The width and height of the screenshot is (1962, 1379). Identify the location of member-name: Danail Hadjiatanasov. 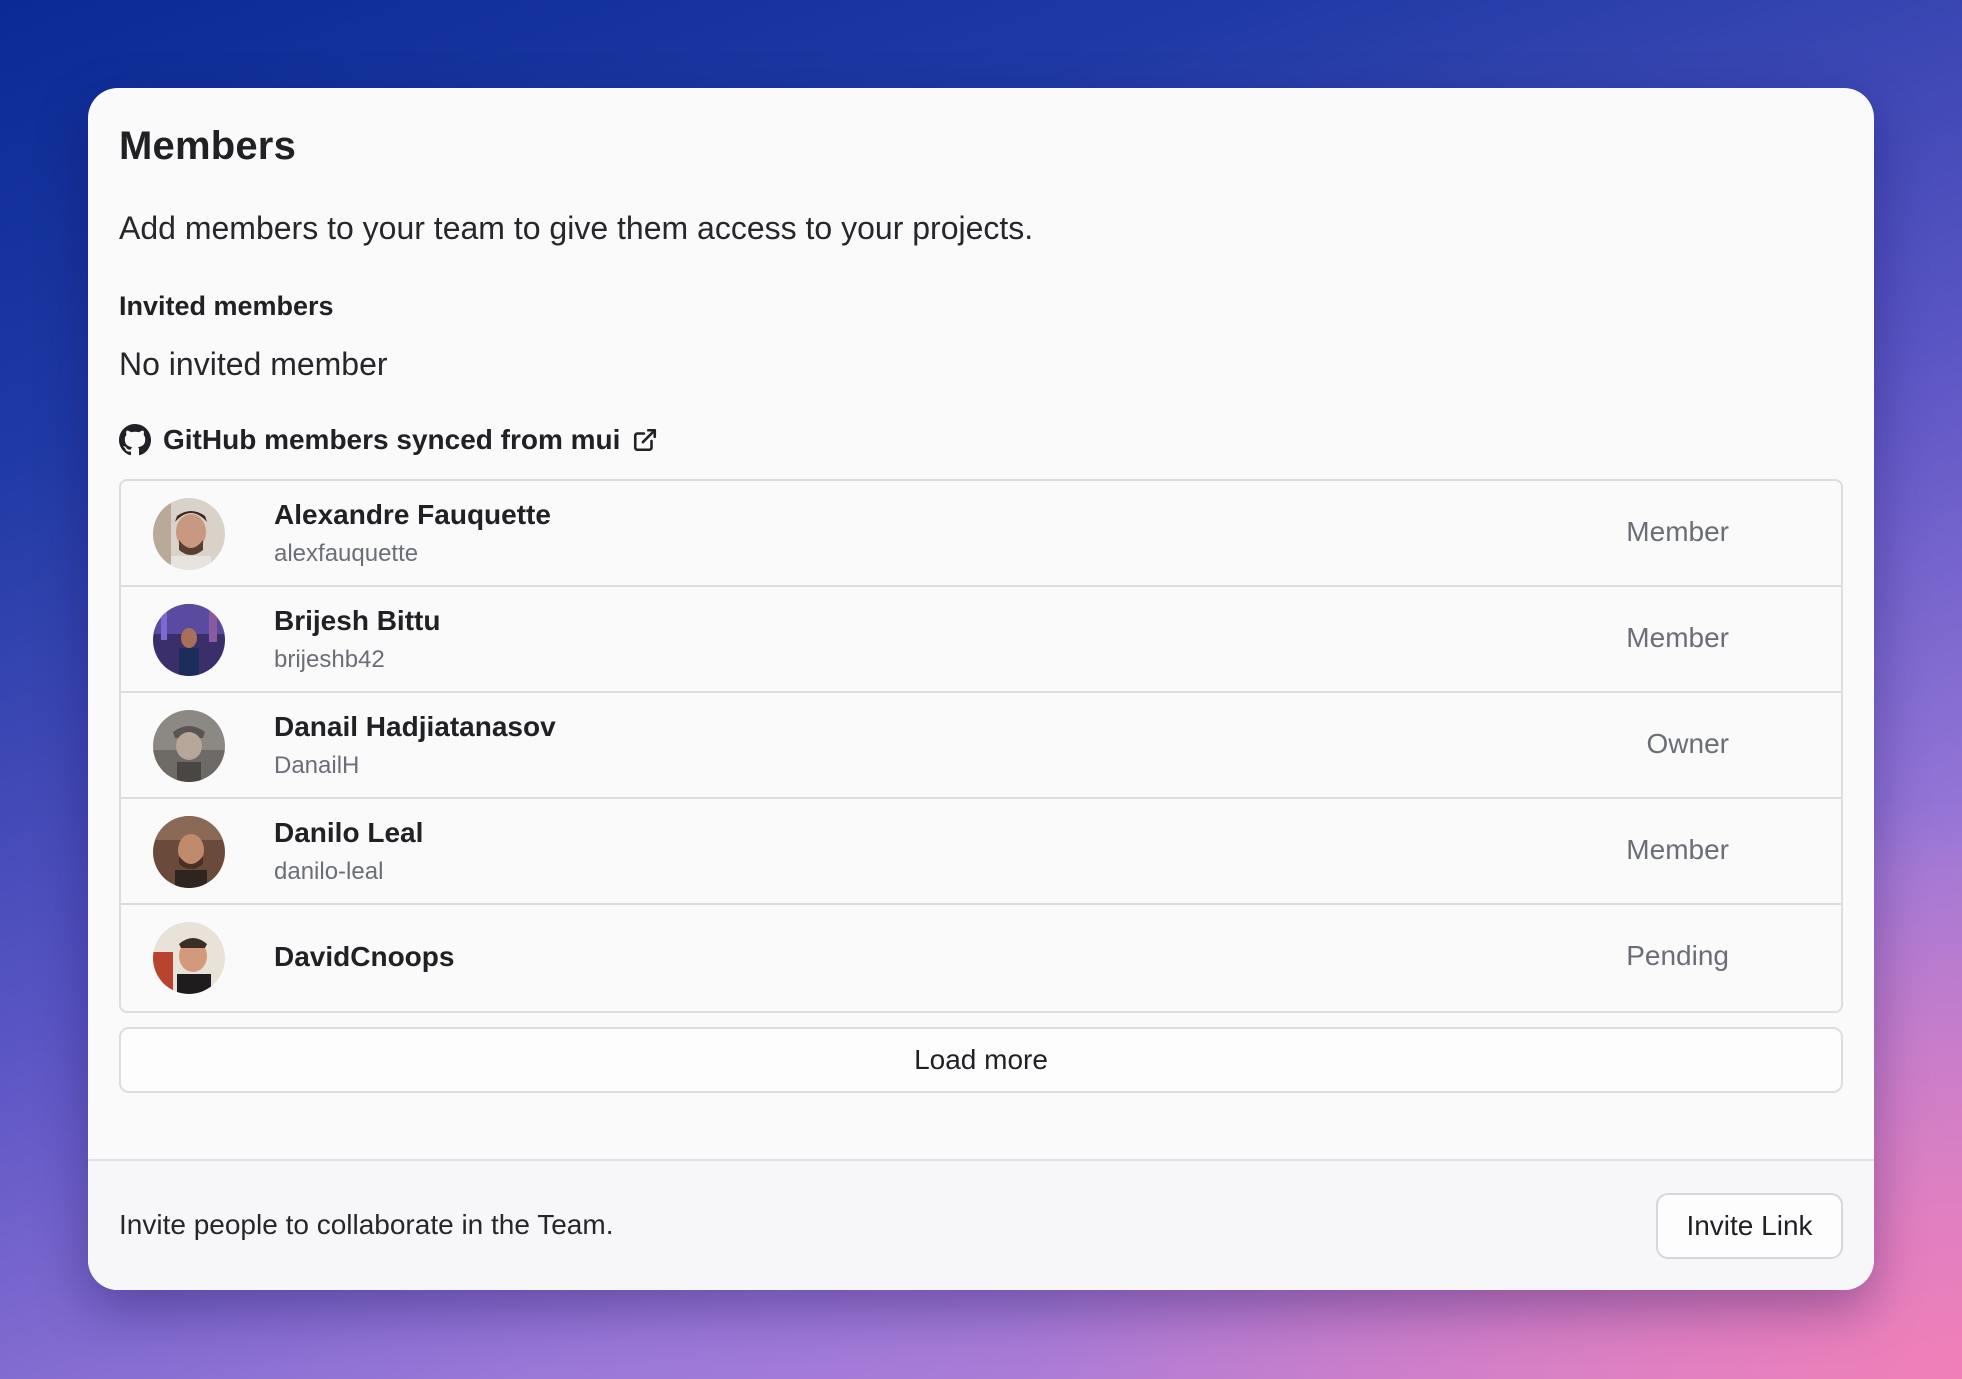
(415, 726).